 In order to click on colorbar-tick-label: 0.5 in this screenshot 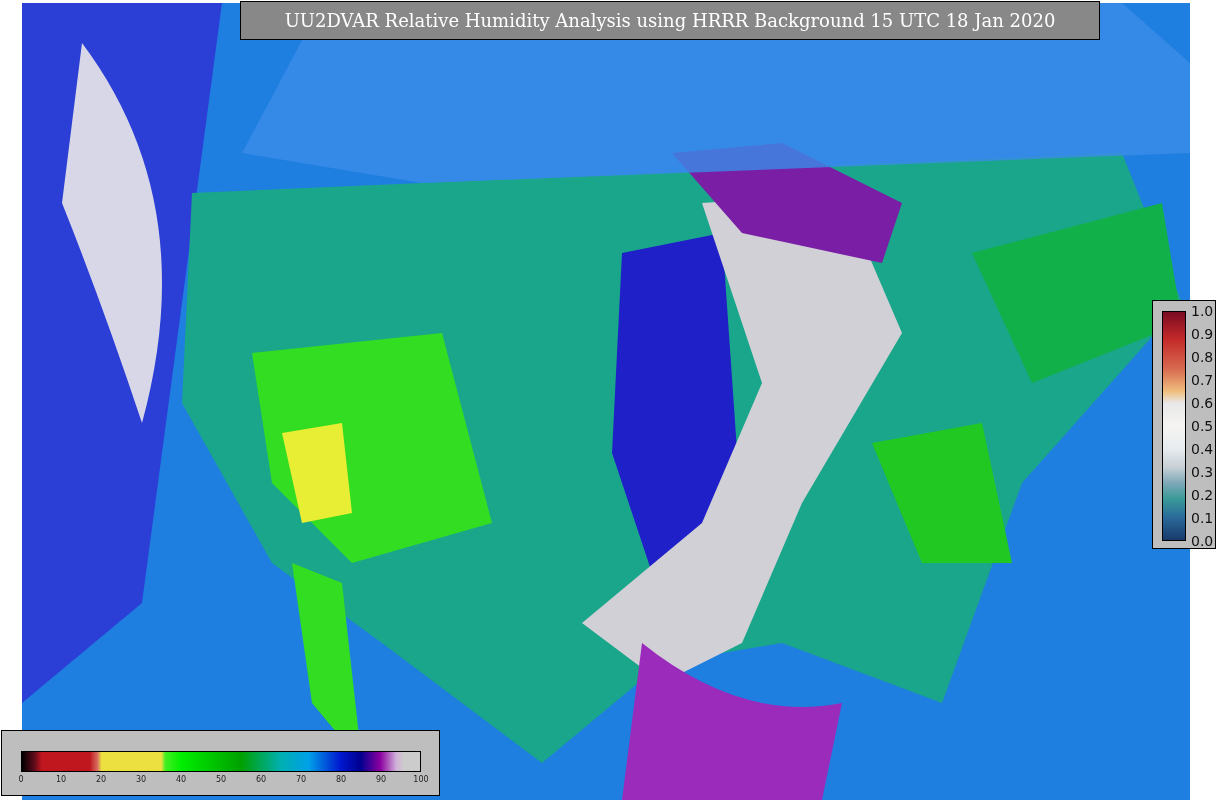, I will do `click(1202, 426)`.